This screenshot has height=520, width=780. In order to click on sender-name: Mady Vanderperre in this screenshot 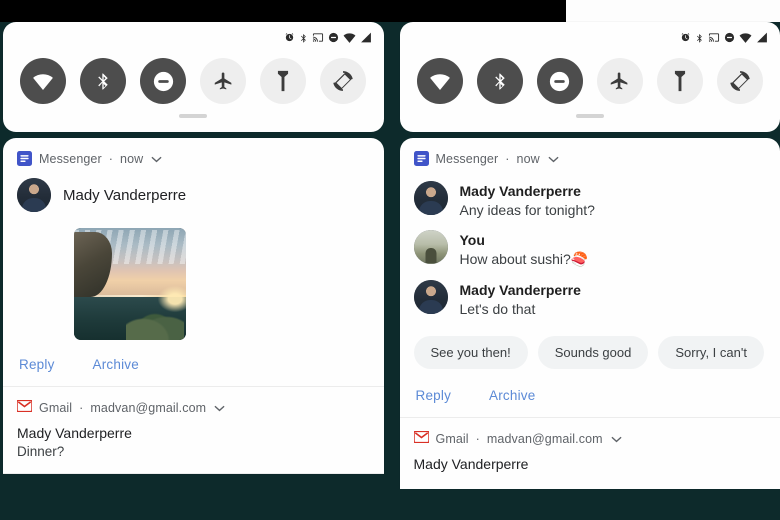, I will do `click(125, 195)`.